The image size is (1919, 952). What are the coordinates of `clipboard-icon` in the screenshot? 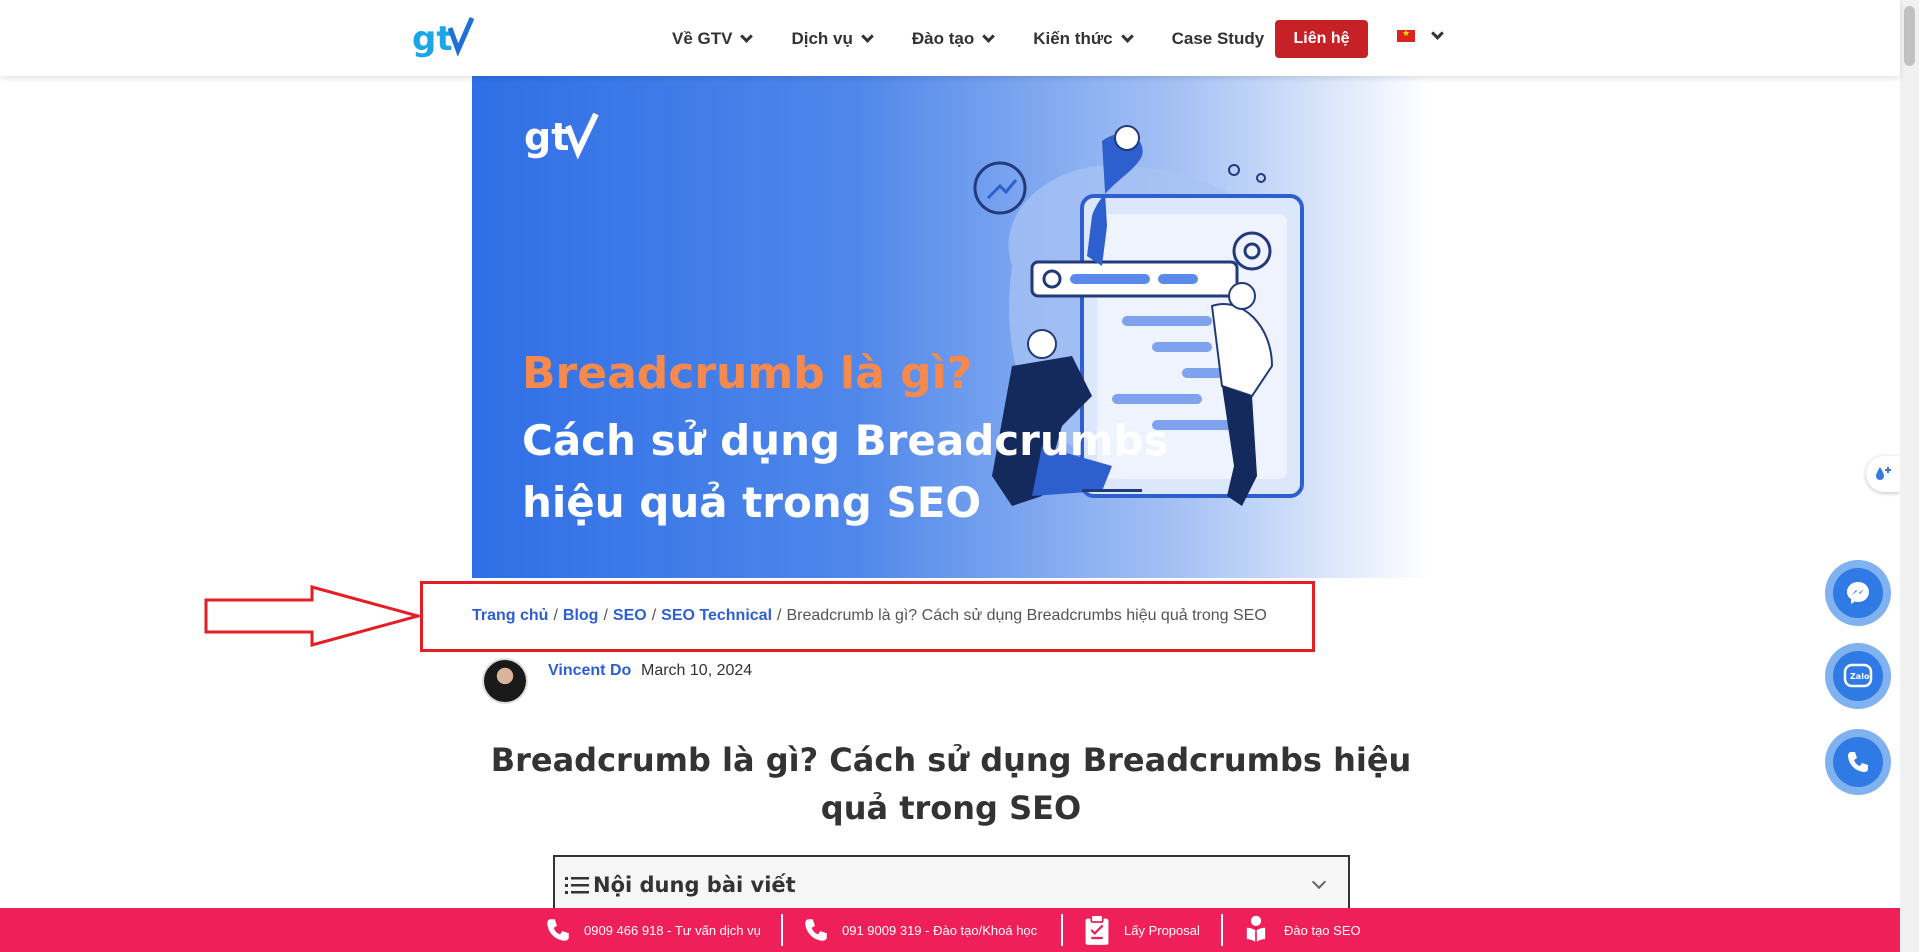 It's located at (1097, 929).